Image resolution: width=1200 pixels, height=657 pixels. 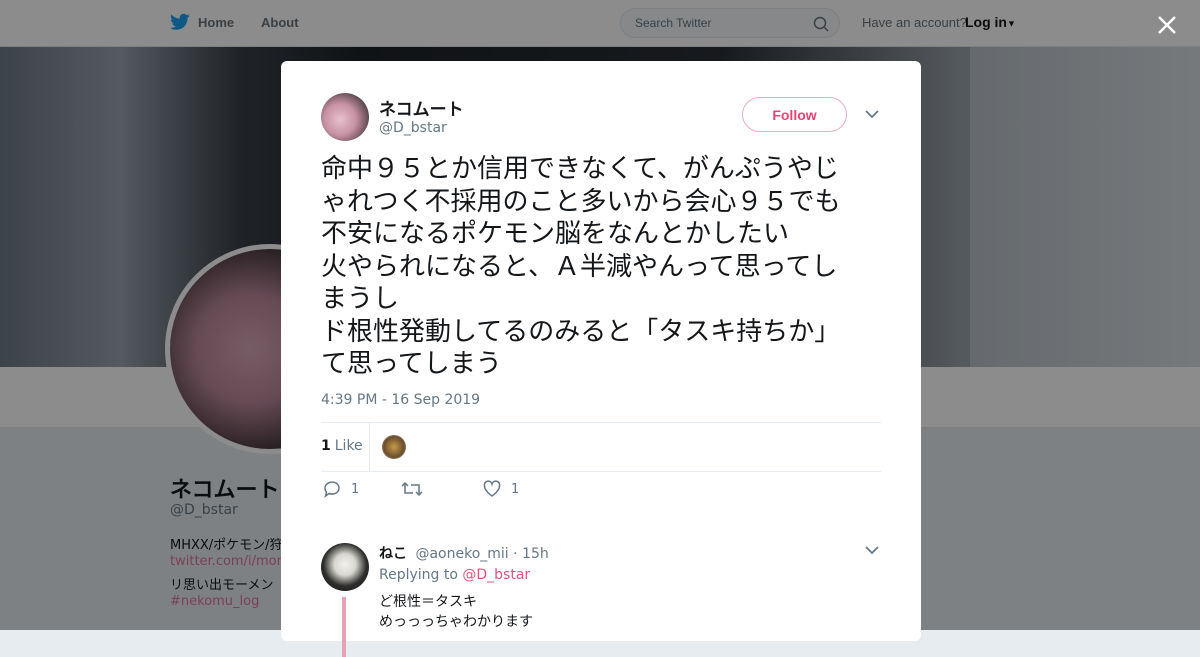 What do you see at coordinates (794, 114) in the screenshot?
I see `follow-button: Follow` at bounding box center [794, 114].